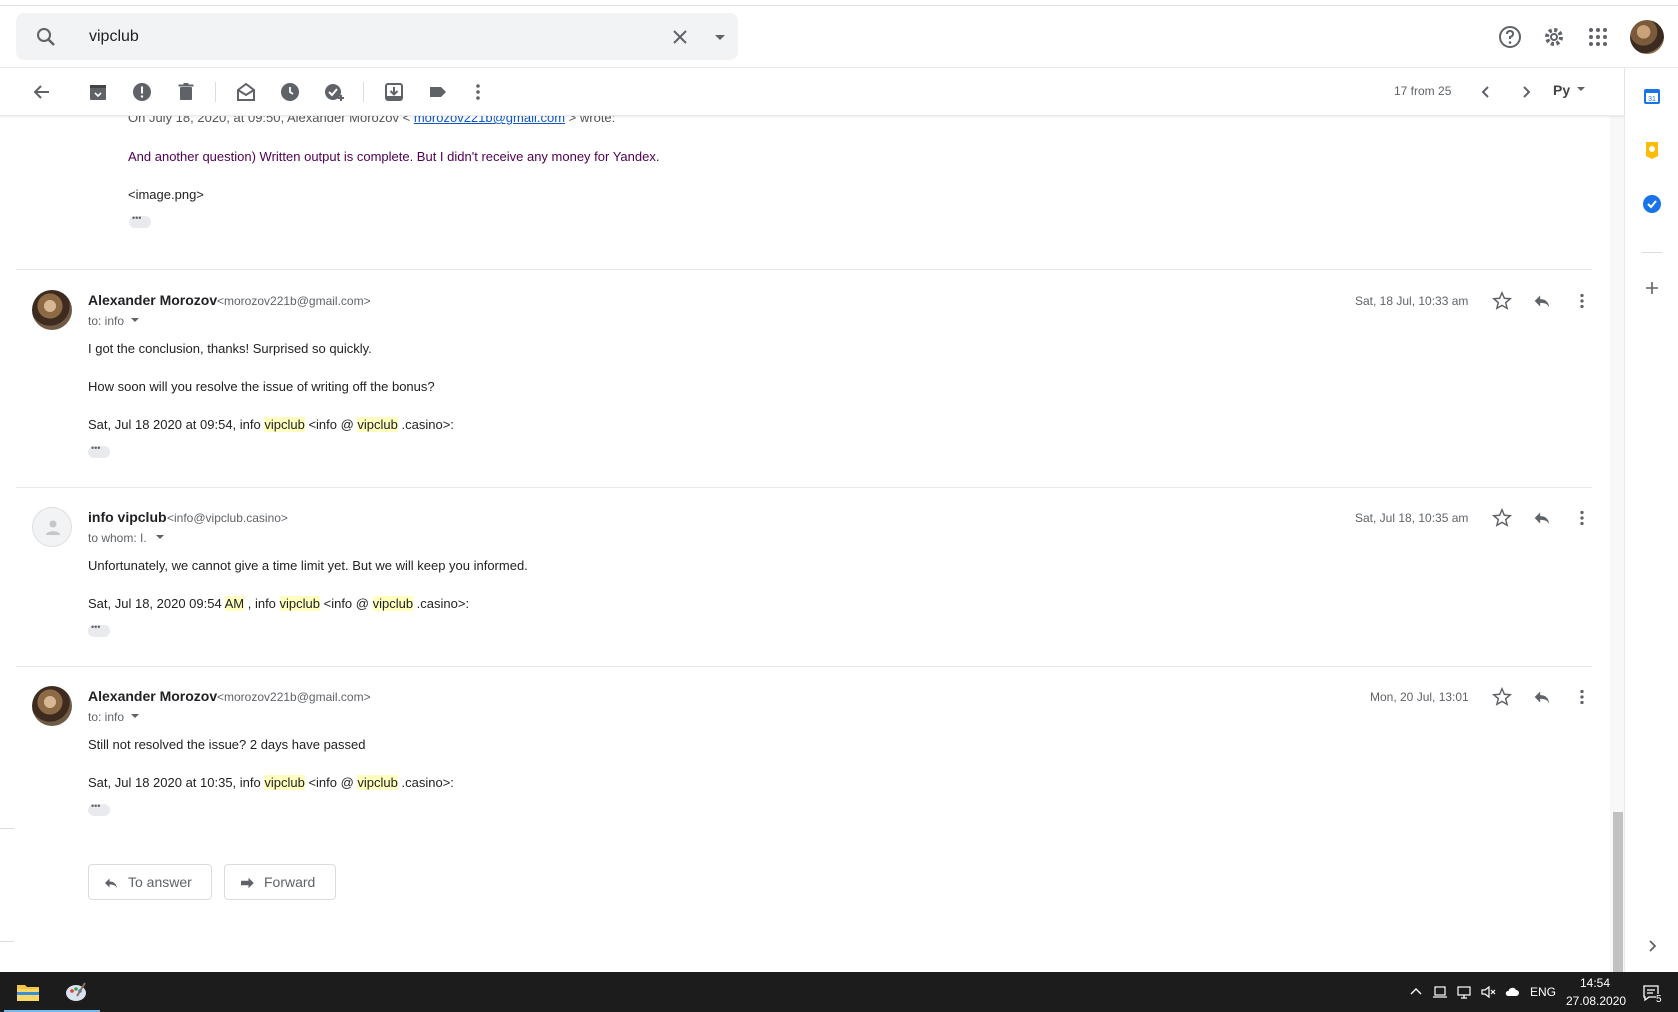  I want to click on chevron-left-icon, so click(1486, 92).